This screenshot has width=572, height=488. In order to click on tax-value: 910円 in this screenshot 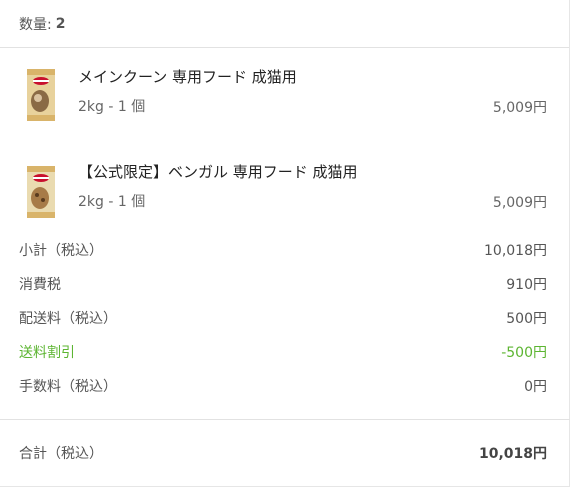, I will do `click(526, 285)`.